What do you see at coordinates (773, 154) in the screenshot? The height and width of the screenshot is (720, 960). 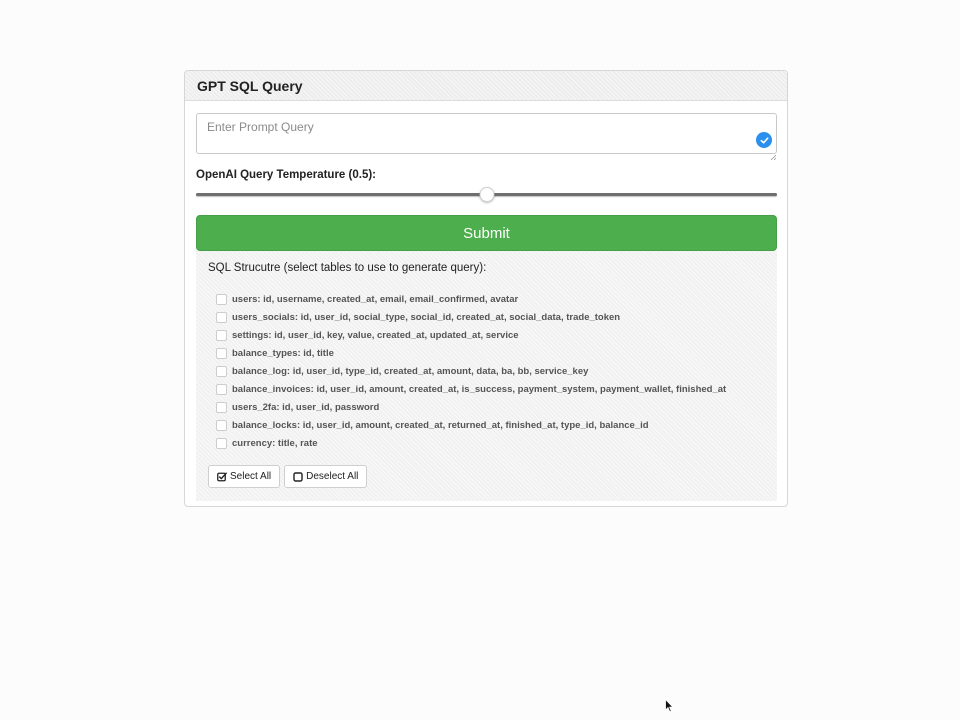 I see `resize-handle-icon` at bounding box center [773, 154].